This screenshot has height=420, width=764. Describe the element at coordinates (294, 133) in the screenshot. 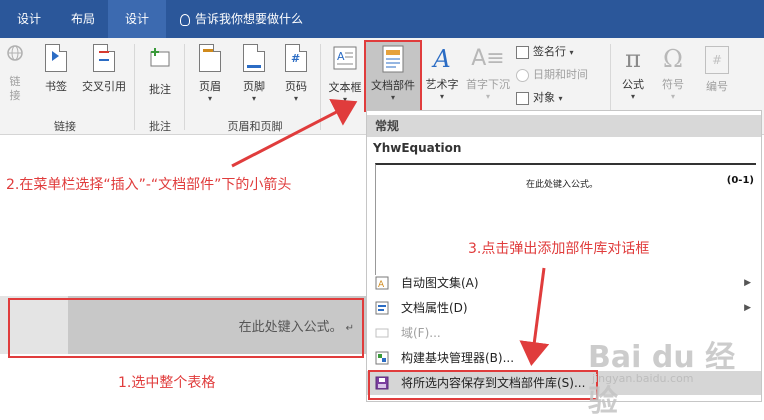

I see `arrow-step2` at that location.